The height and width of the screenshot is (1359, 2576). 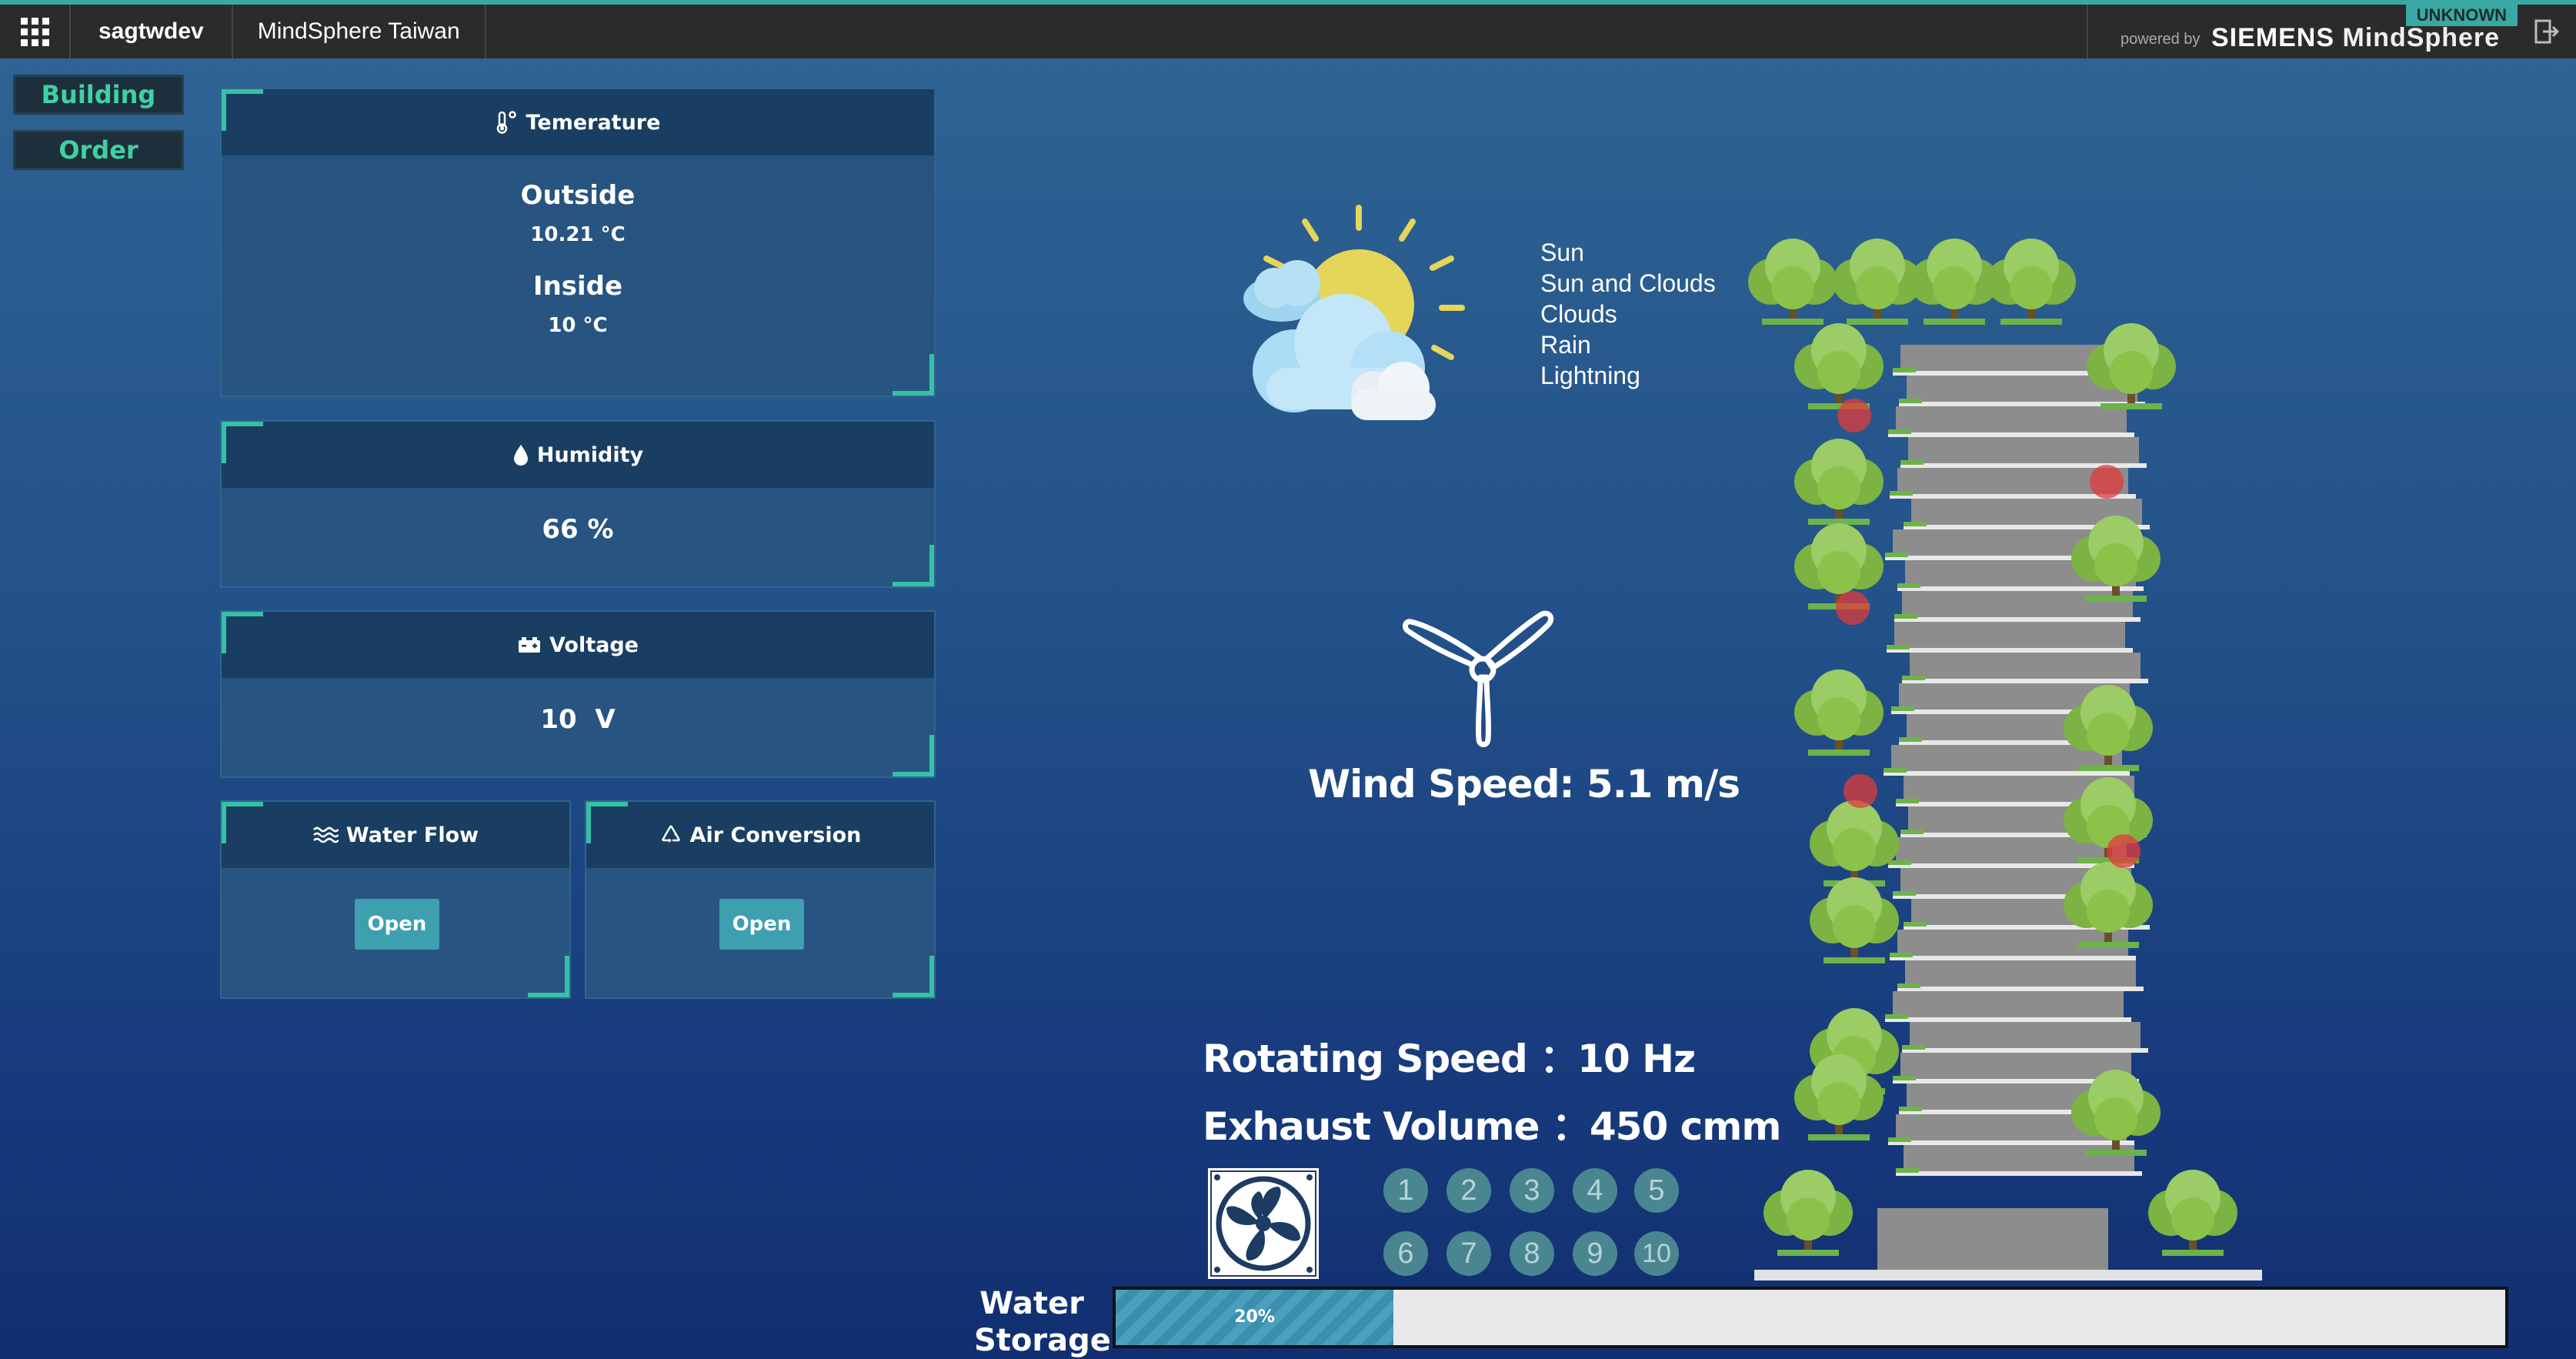 I want to click on weather-options-list: Sun Sun and Clouds Clouds Rain Lightning, so click(x=1628, y=314).